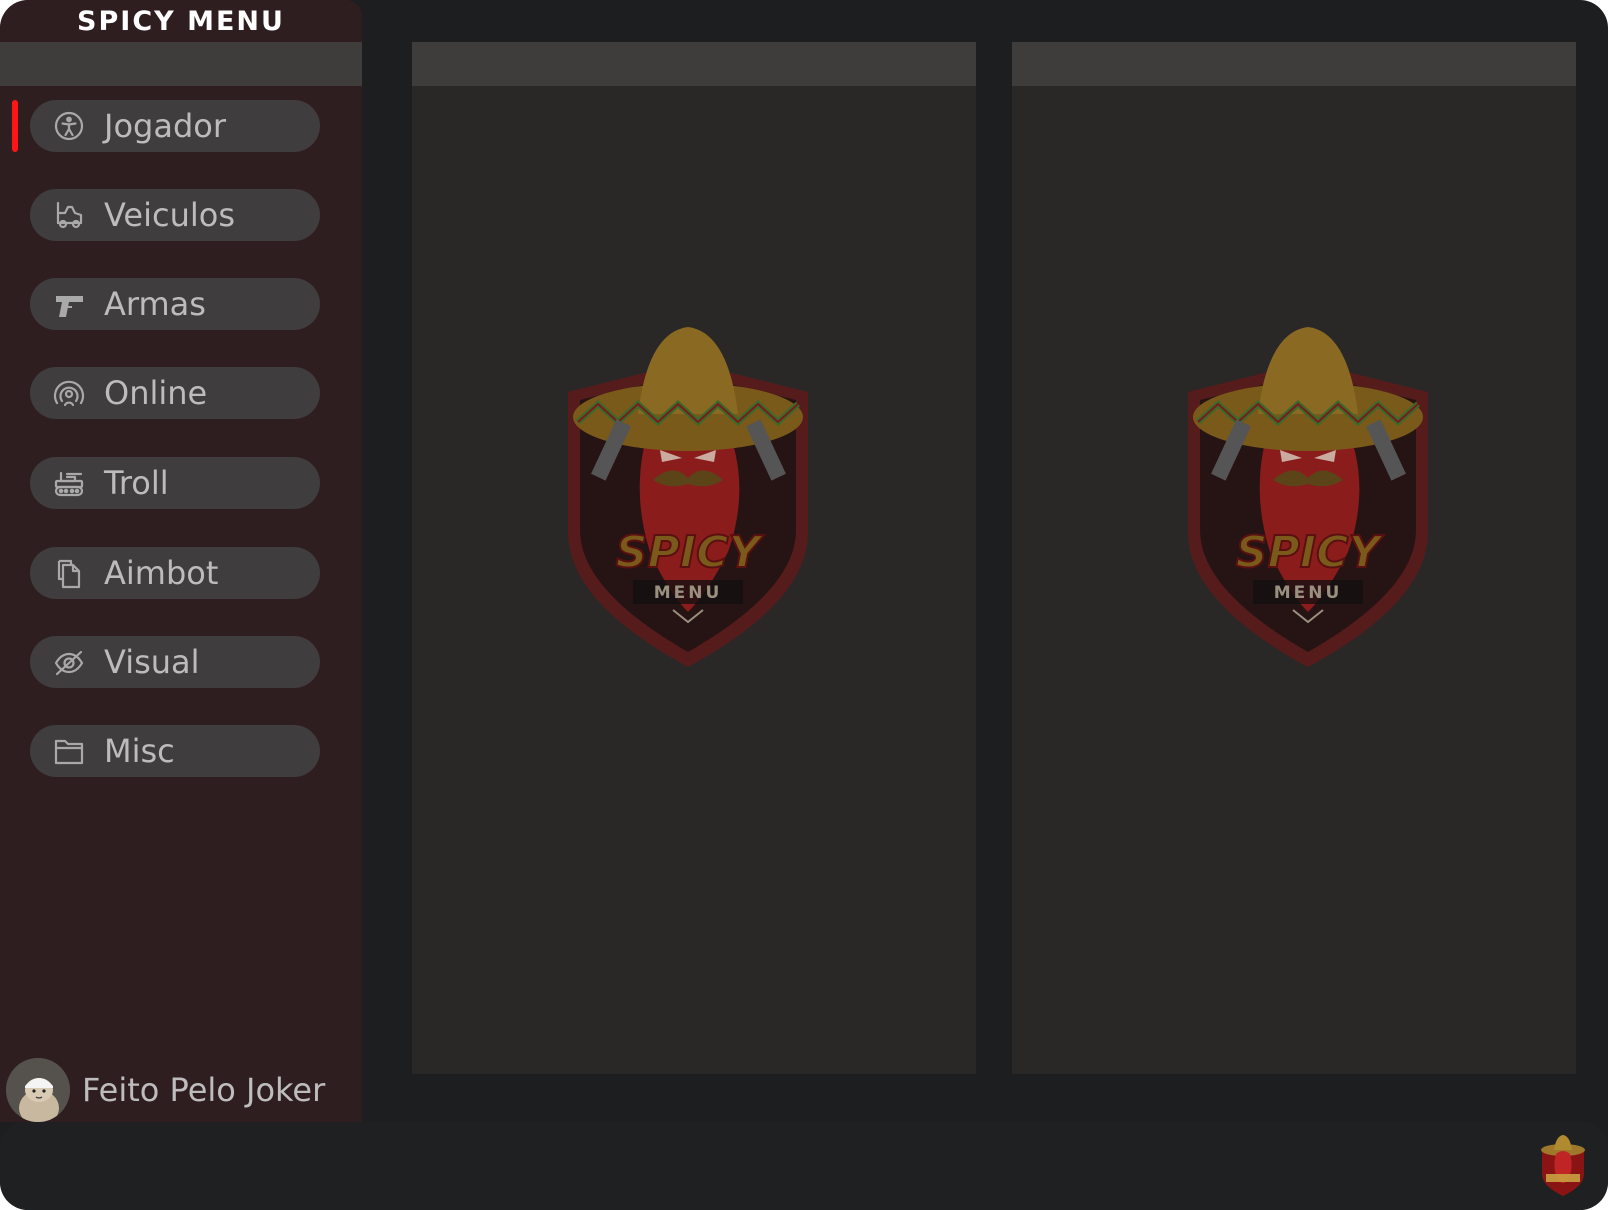 The height and width of the screenshot is (1210, 1608). I want to click on sidebar-item-jogador: Jogador, so click(175, 126).